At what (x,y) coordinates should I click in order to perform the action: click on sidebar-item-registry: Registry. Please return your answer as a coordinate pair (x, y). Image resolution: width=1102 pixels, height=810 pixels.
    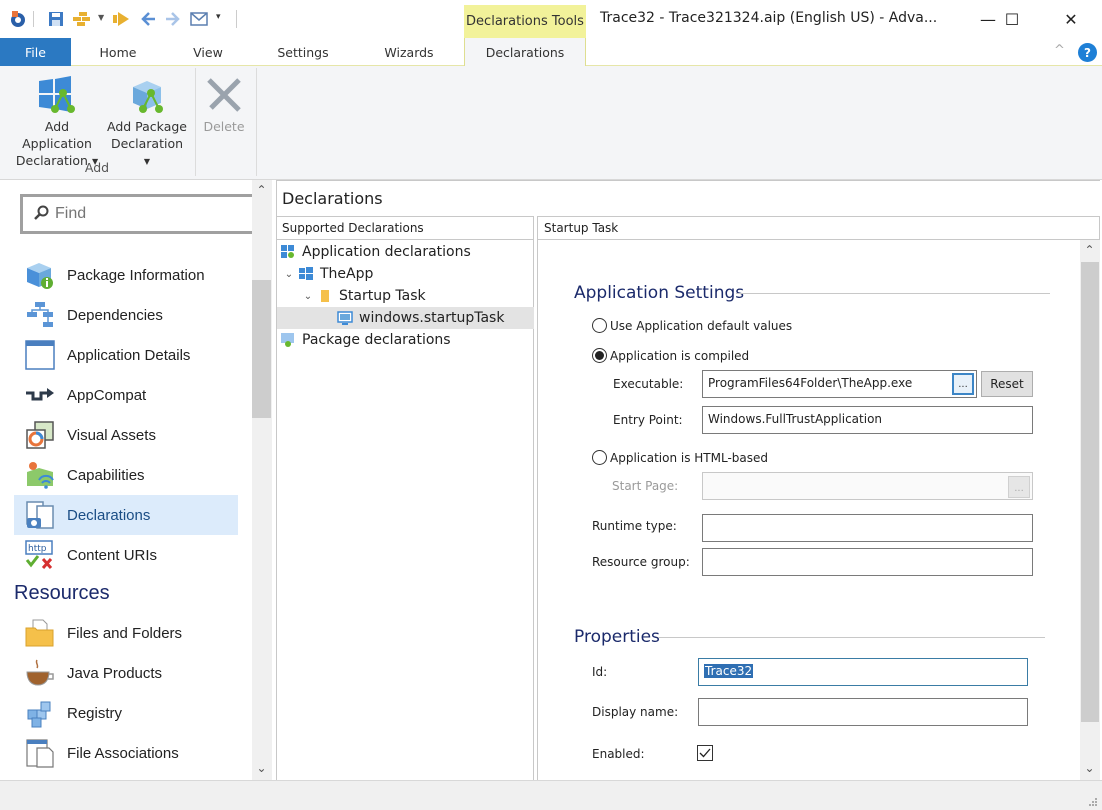
    Looking at the image, I should click on (126, 713).